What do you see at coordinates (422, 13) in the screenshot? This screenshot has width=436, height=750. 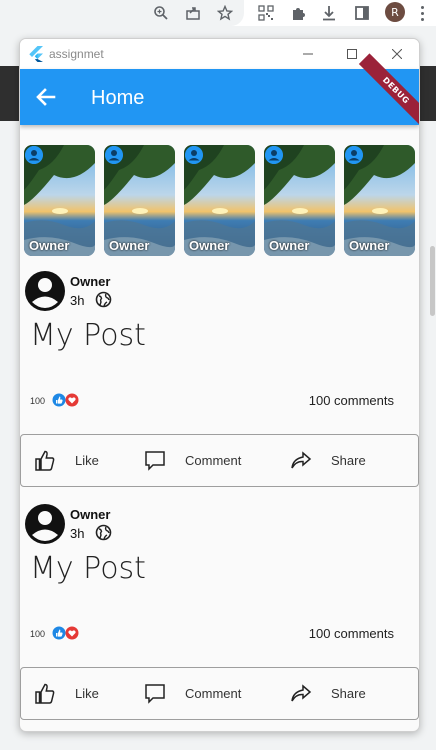 I see `browser-menu-icon` at bounding box center [422, 13].